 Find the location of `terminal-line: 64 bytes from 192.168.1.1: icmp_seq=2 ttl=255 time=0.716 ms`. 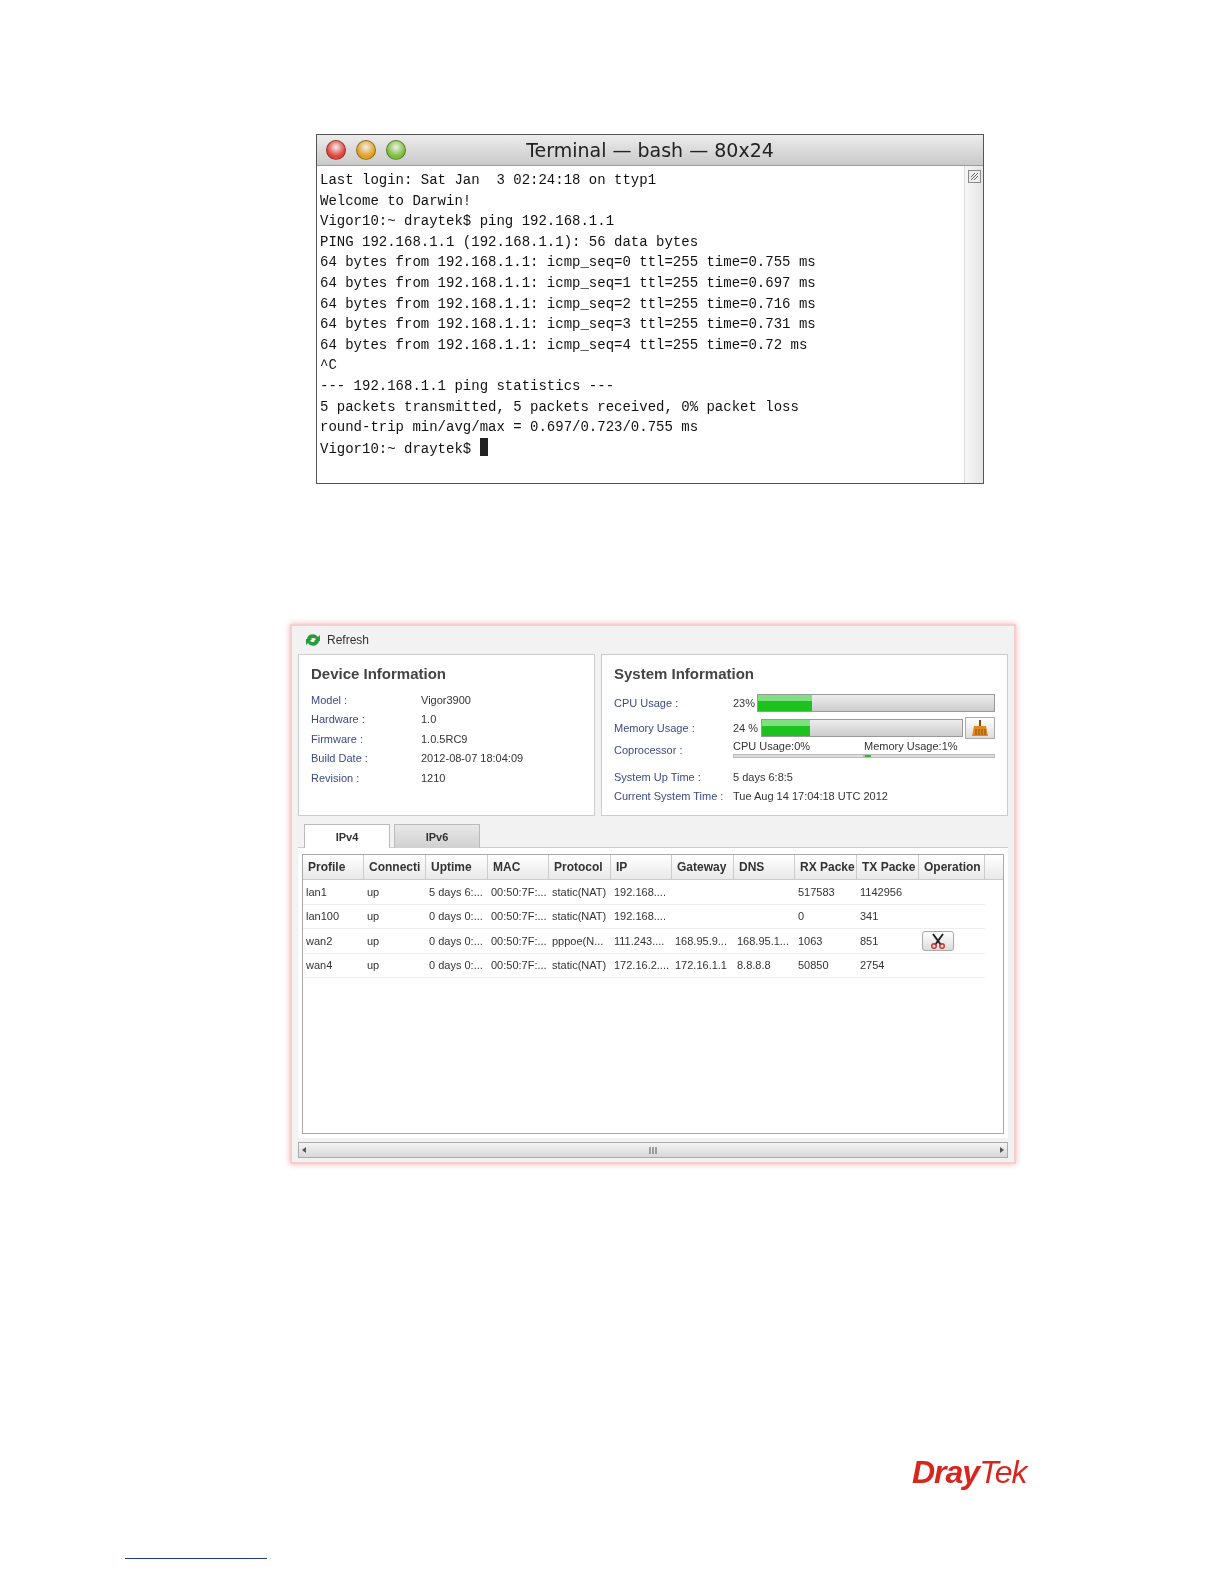

terminal-line: 64 bytes from 192.168.1.1: icmp_seq=2 ttl=255 time=0.716 ms is located at coordinates (568, 304).